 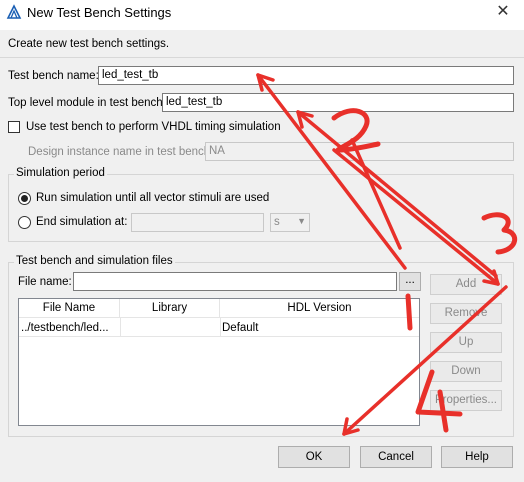 What do you see at coordinates (466, 313) in the screenshot?
I see `remove-button: Remove` at bounding box center [466, 313].